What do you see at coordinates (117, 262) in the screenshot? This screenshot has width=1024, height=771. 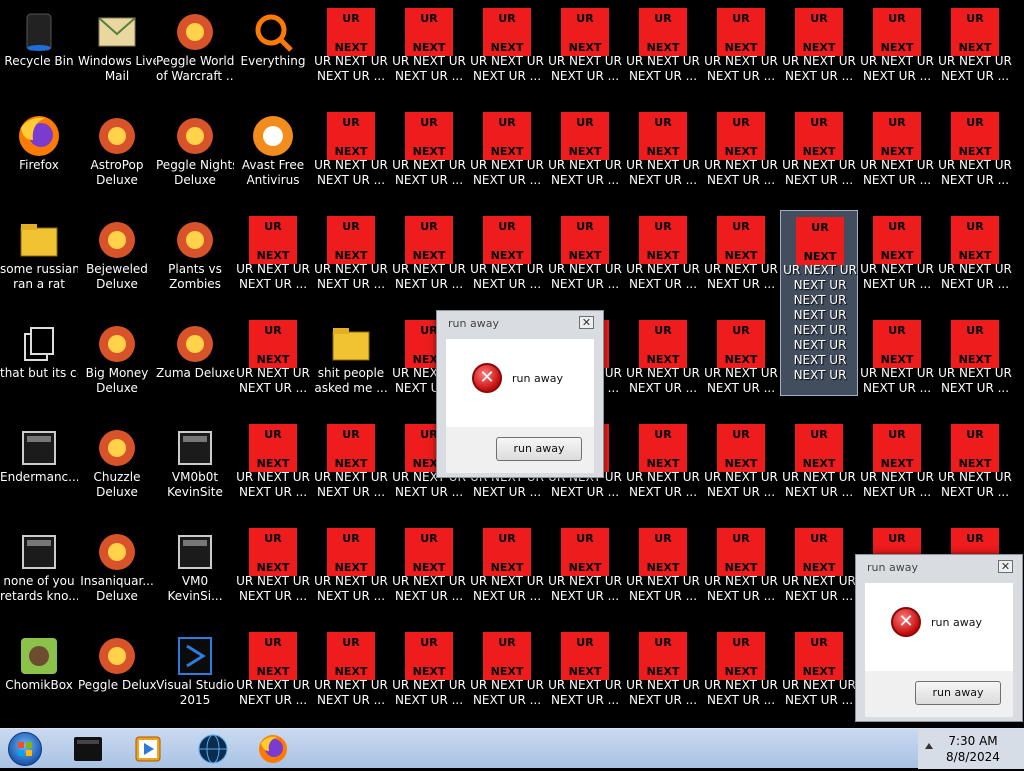 I see `desktop-icon: Bejeweled Deluxe` at bounding box center [117, 262].